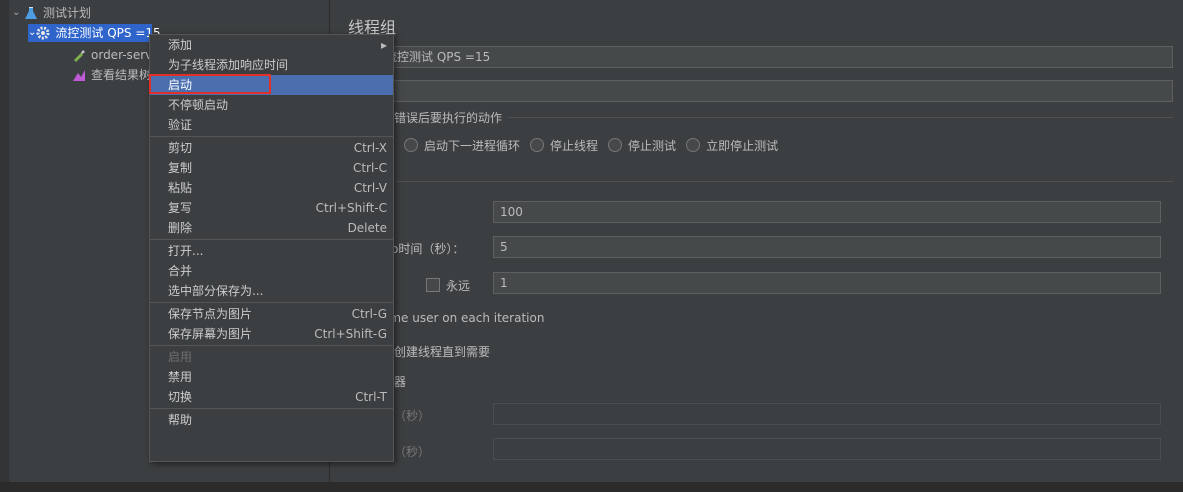 The height and width of the screenshot is (492, 1183). What do you see at coordinates (537, 145) in the screenshot?
I see `radio-stop-thread` at bounding box center [537, 145].